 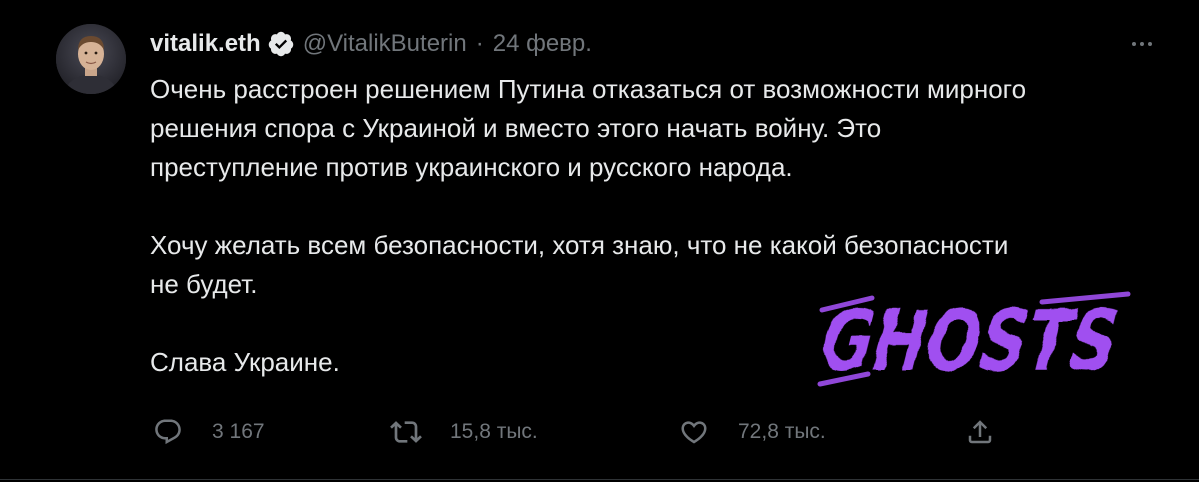 I want to click on like-count: 72,8 тыс., so click(x=782, y=431).